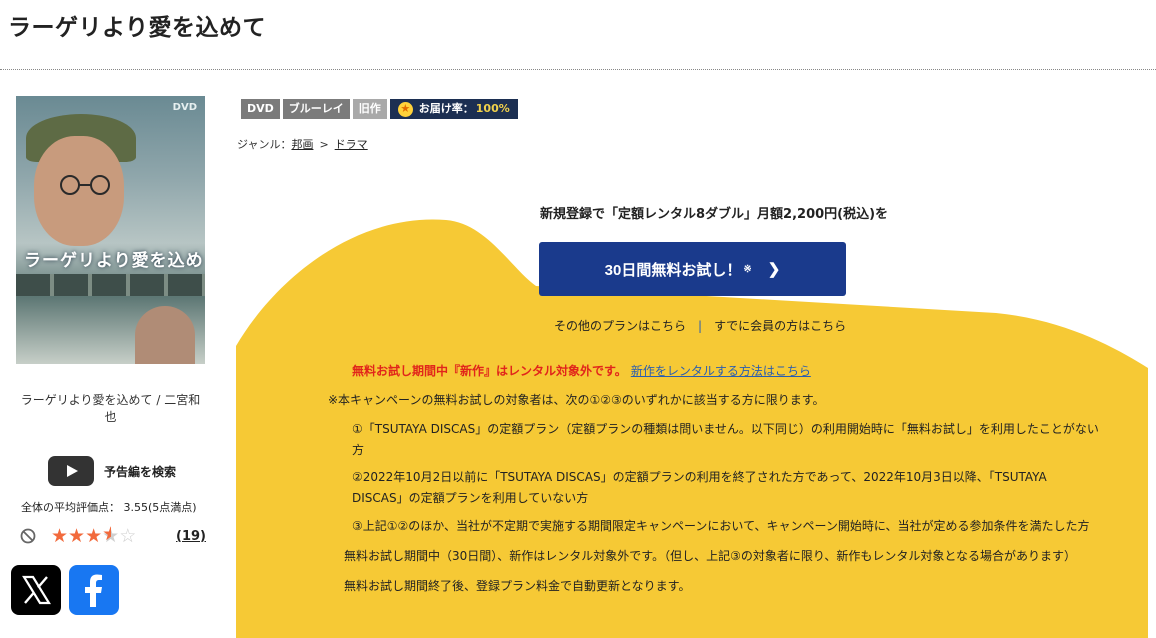 The height and width of the screenshot is (638, 1156). Describe the element at coordinates (747, 269) in the screenshot. I see `free-trial-mark: ※` at that location.